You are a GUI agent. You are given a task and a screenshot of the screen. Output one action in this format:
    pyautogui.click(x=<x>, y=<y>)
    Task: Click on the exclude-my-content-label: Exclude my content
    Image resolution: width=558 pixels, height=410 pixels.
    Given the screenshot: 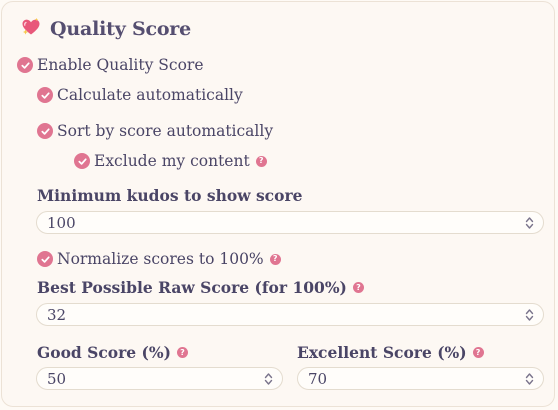 What is the action you would take?
    pyautogui.click(x=172, y=161)
    